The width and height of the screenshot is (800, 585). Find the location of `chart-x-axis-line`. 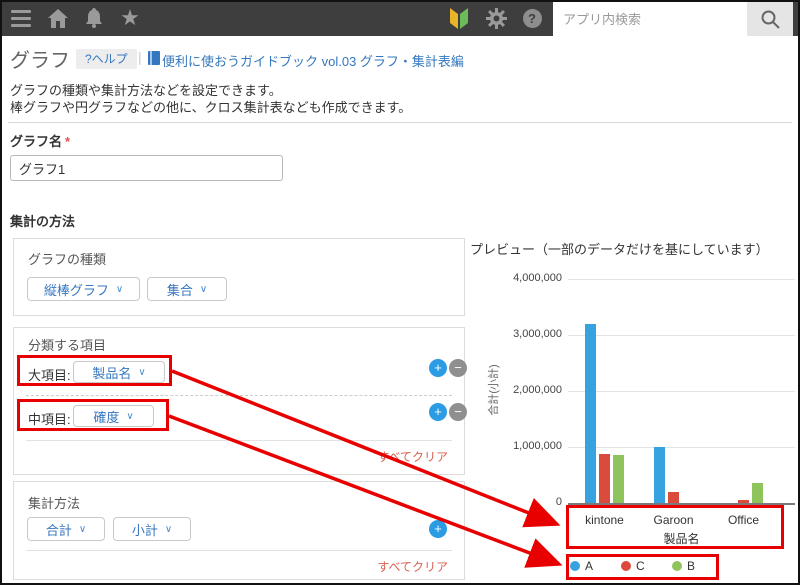

chart-x-axis-line is located at coordinates (681, 504).